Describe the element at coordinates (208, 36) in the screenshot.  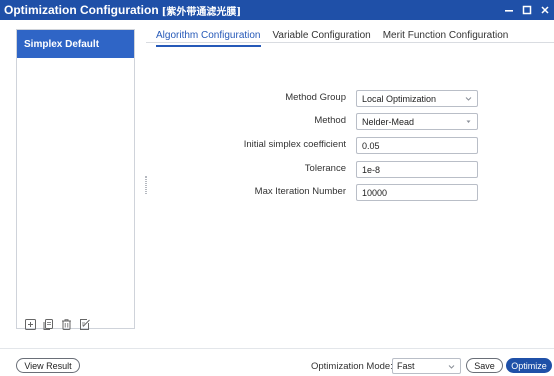
I see `tab-algorithm-configuration: Algorithm Configuration` at that location.